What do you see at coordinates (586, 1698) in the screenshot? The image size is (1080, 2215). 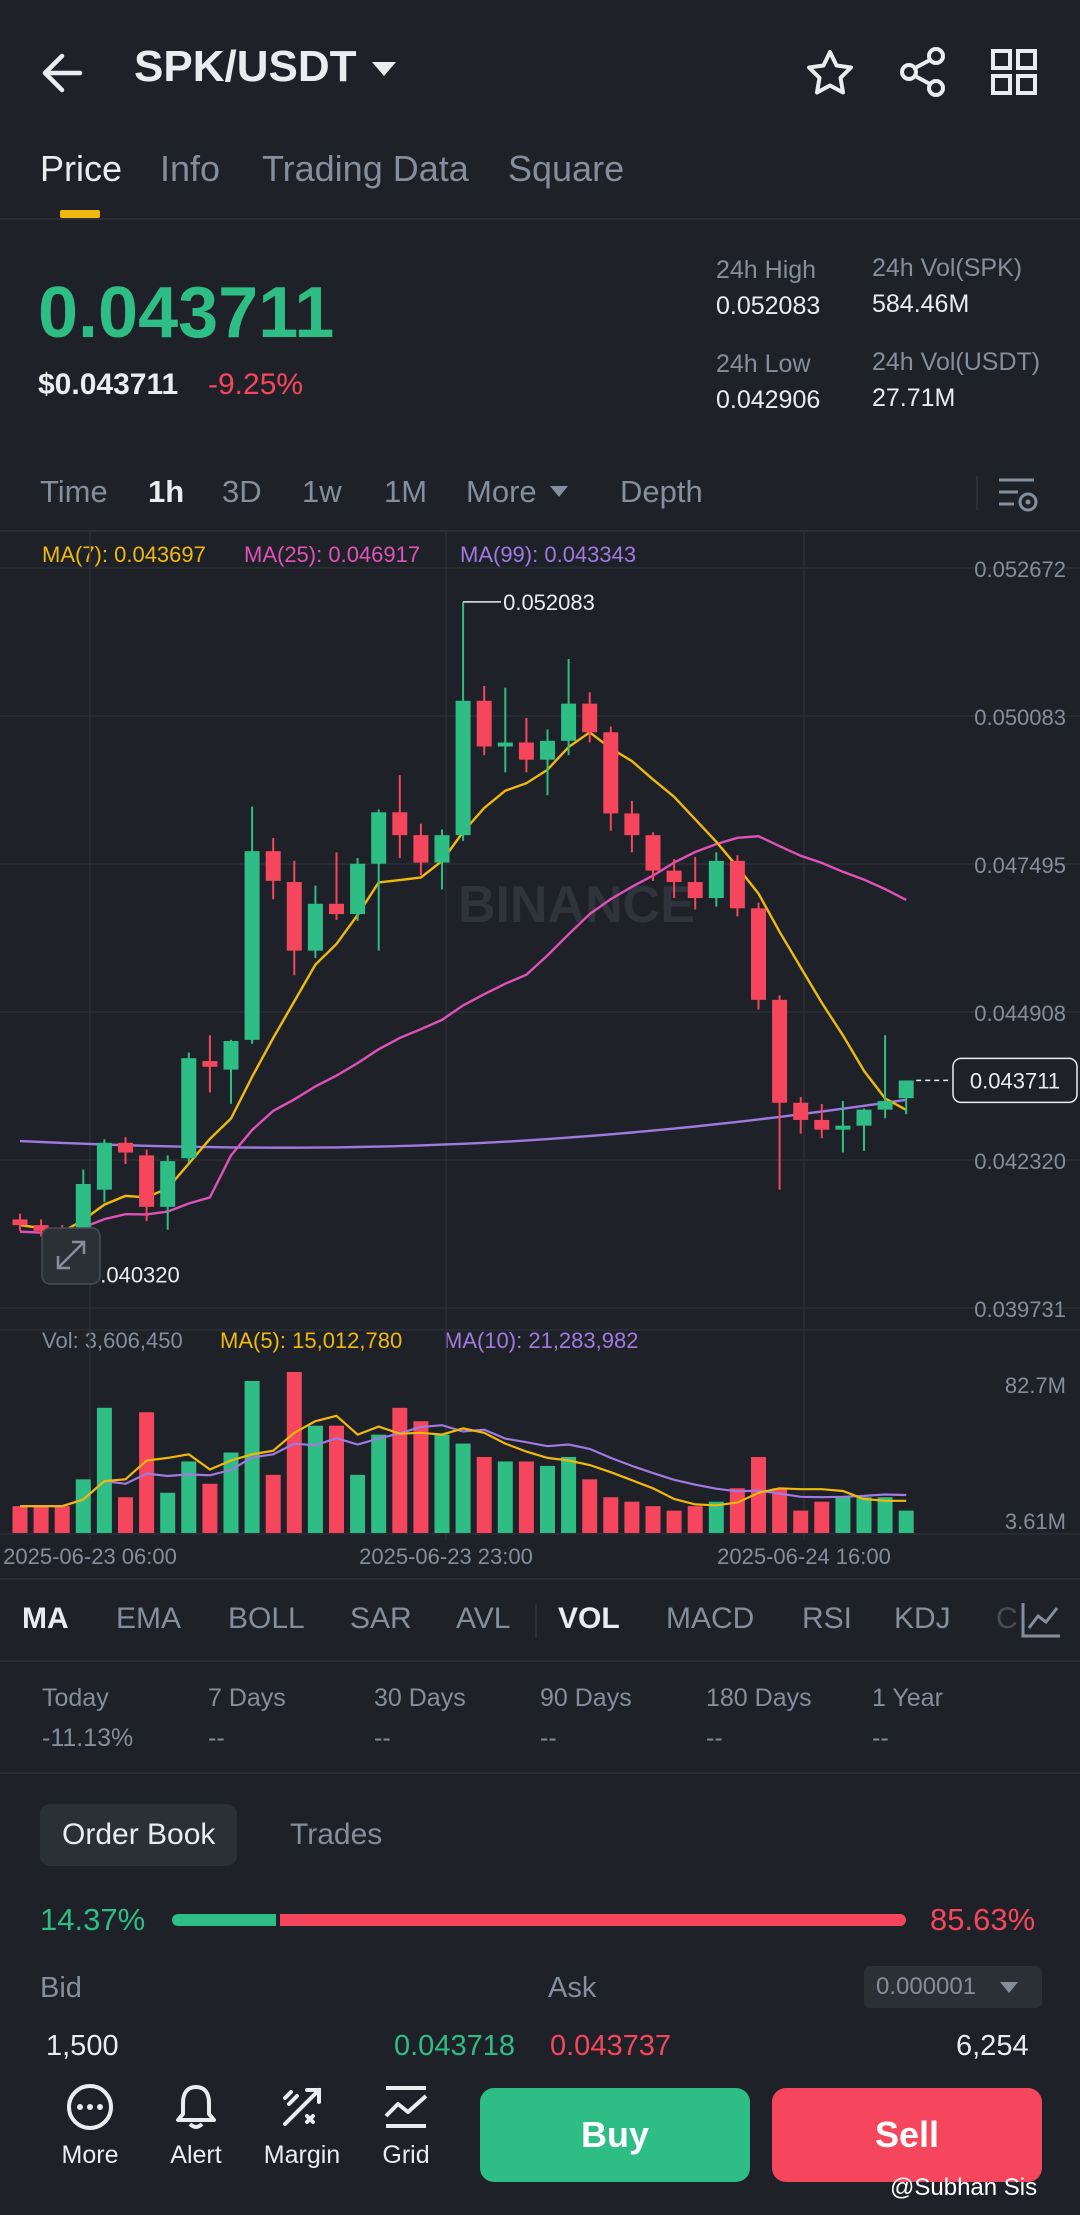 I see `period-90d-label: 90 Days` at bounding box center [586, 1698].